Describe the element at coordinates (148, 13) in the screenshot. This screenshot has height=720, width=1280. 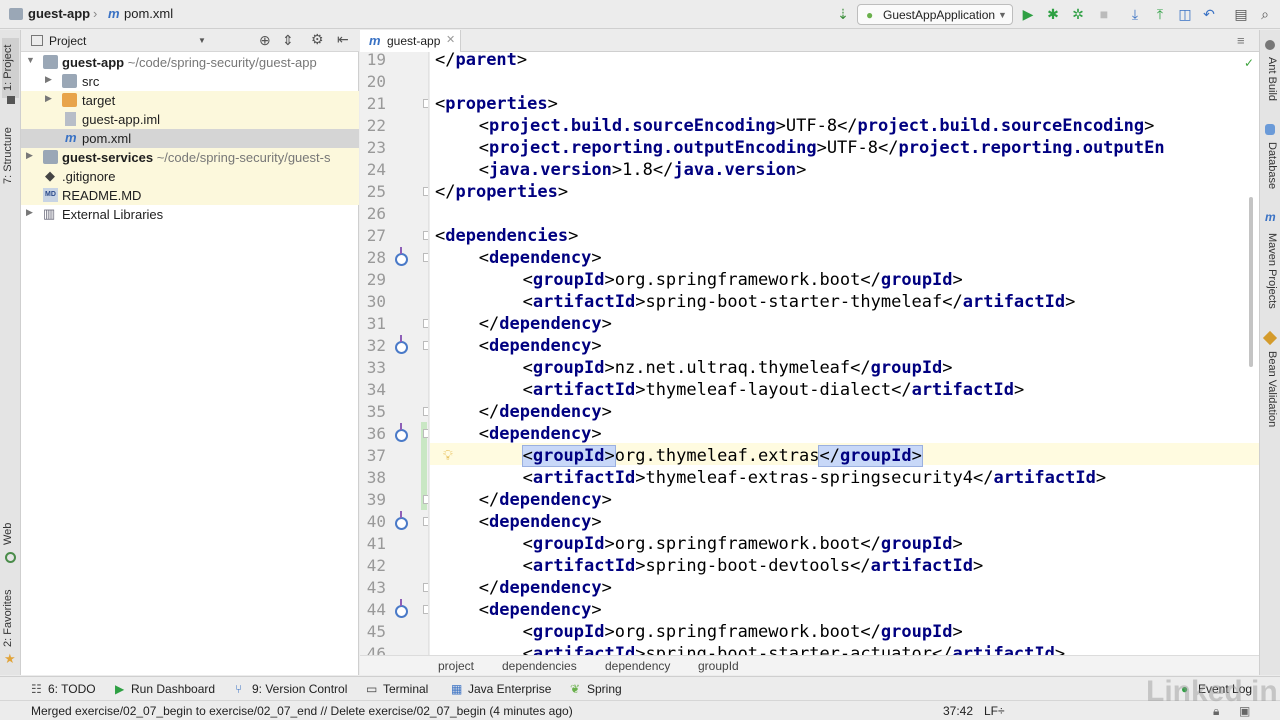
I see `nav-file-crumb: pom.xml` at that location.